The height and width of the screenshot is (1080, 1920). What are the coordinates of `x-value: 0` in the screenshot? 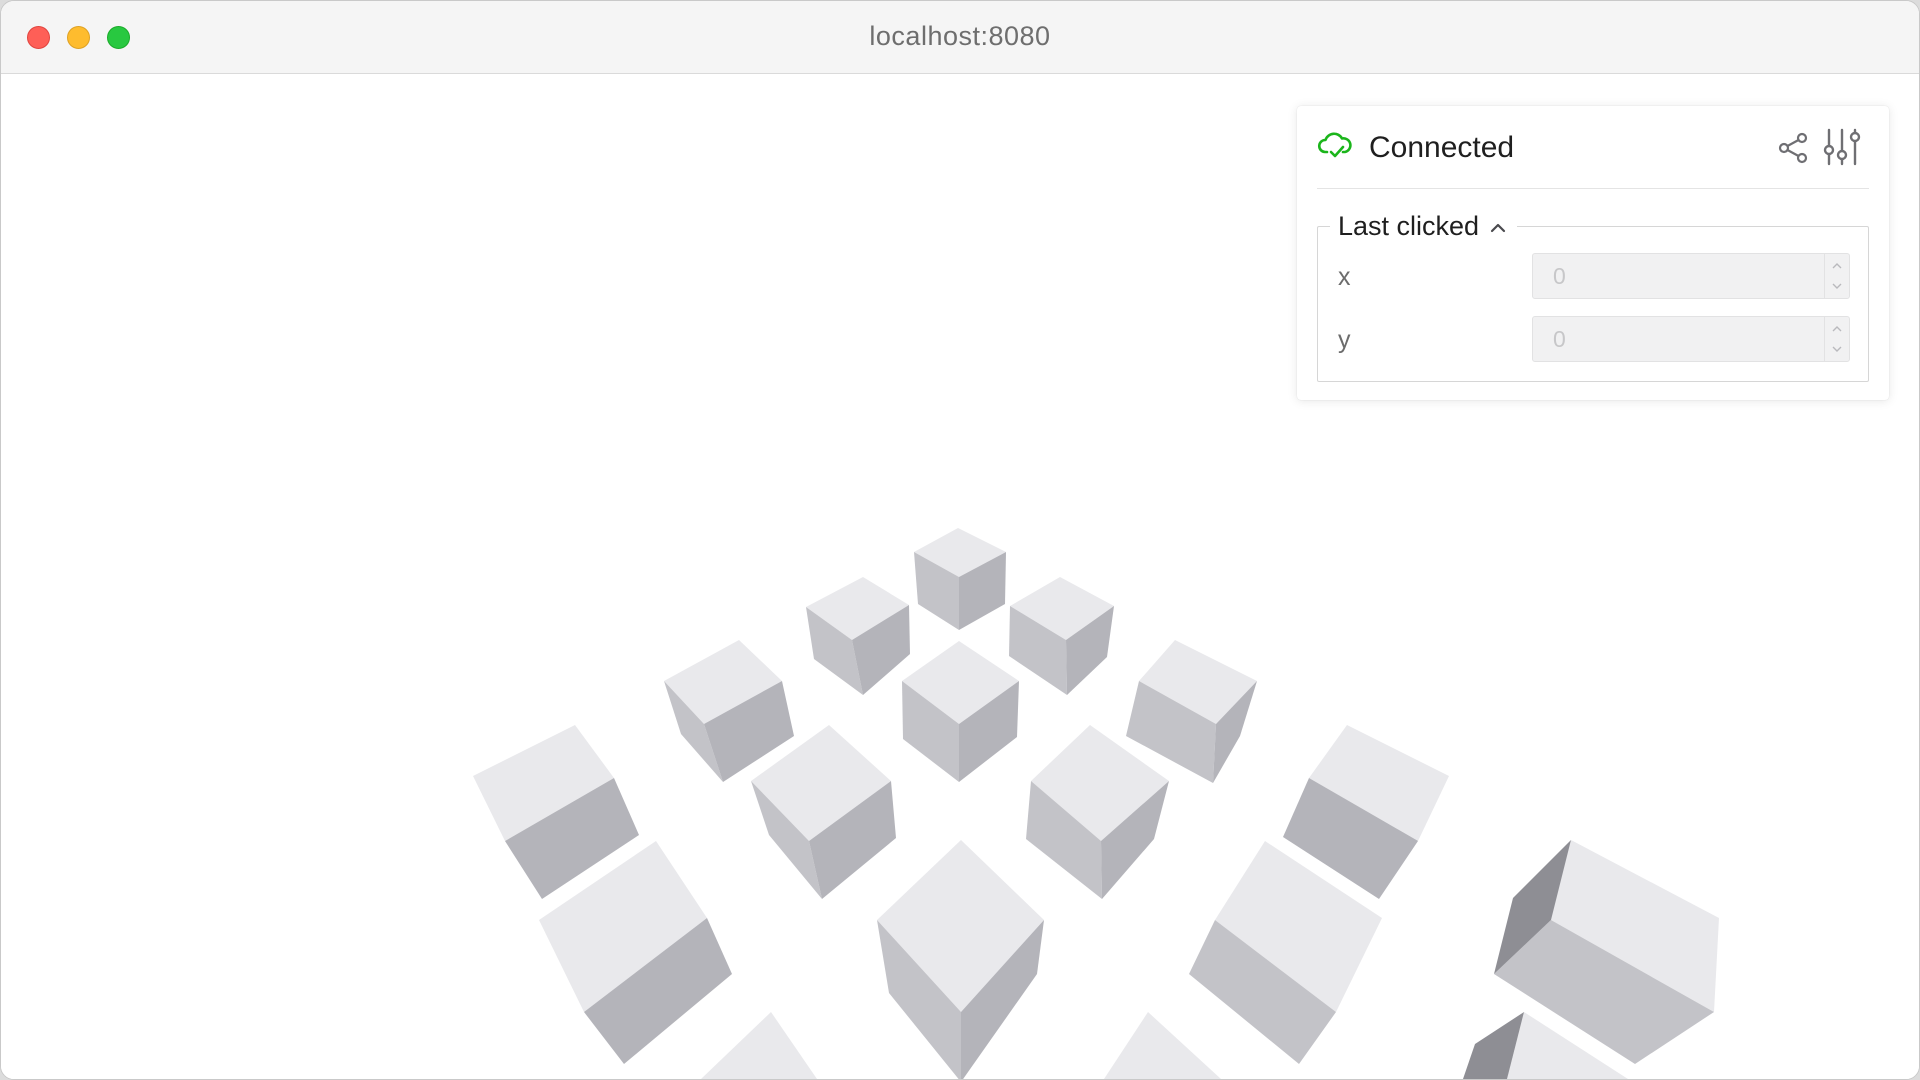 It's located at (1559, 276).